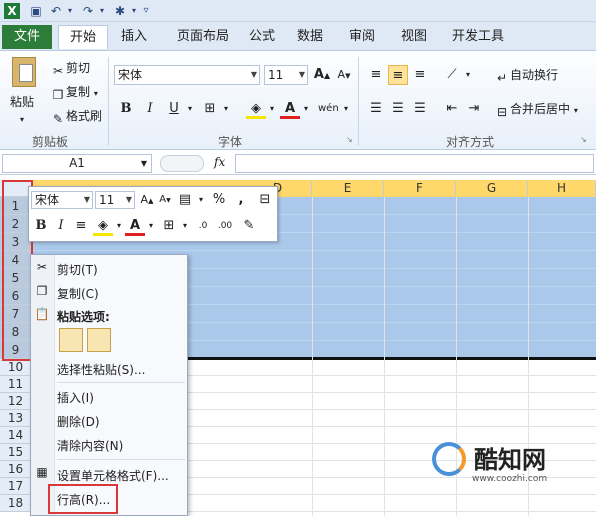 The width and height of the screenshot is (596, 516). I want to click on merge-icon: ⊟, so click(502, 111).